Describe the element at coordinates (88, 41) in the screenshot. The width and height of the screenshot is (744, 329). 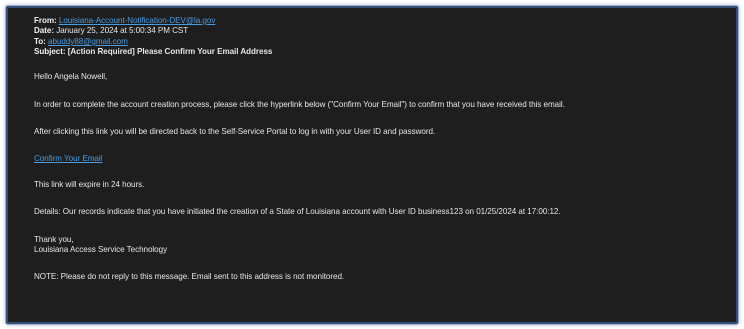
I see `to-address-link: abuddy88@gmail.com` at that location.